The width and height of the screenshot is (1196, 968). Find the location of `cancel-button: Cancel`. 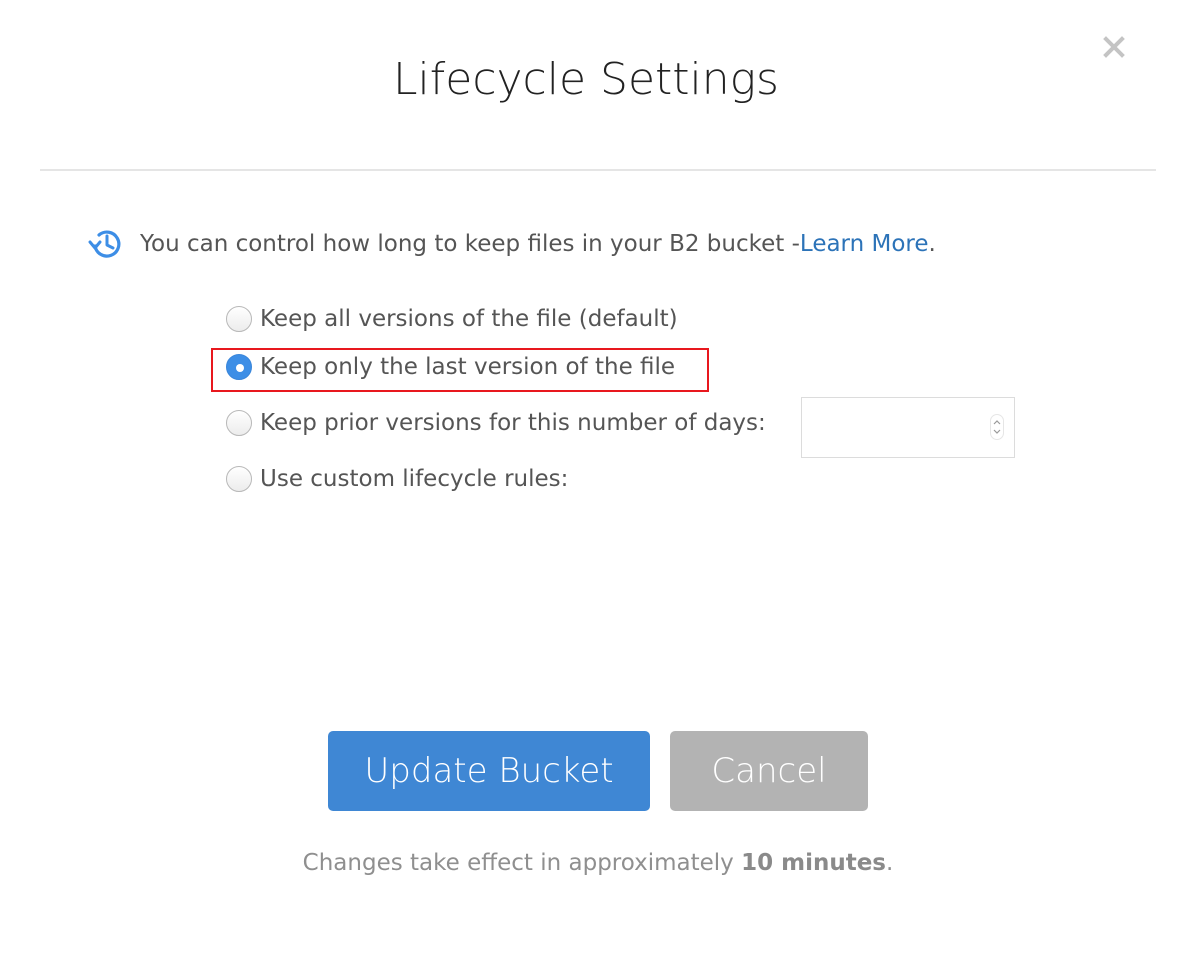

cancel-button: Cancel is located at coordinates (769, 771).